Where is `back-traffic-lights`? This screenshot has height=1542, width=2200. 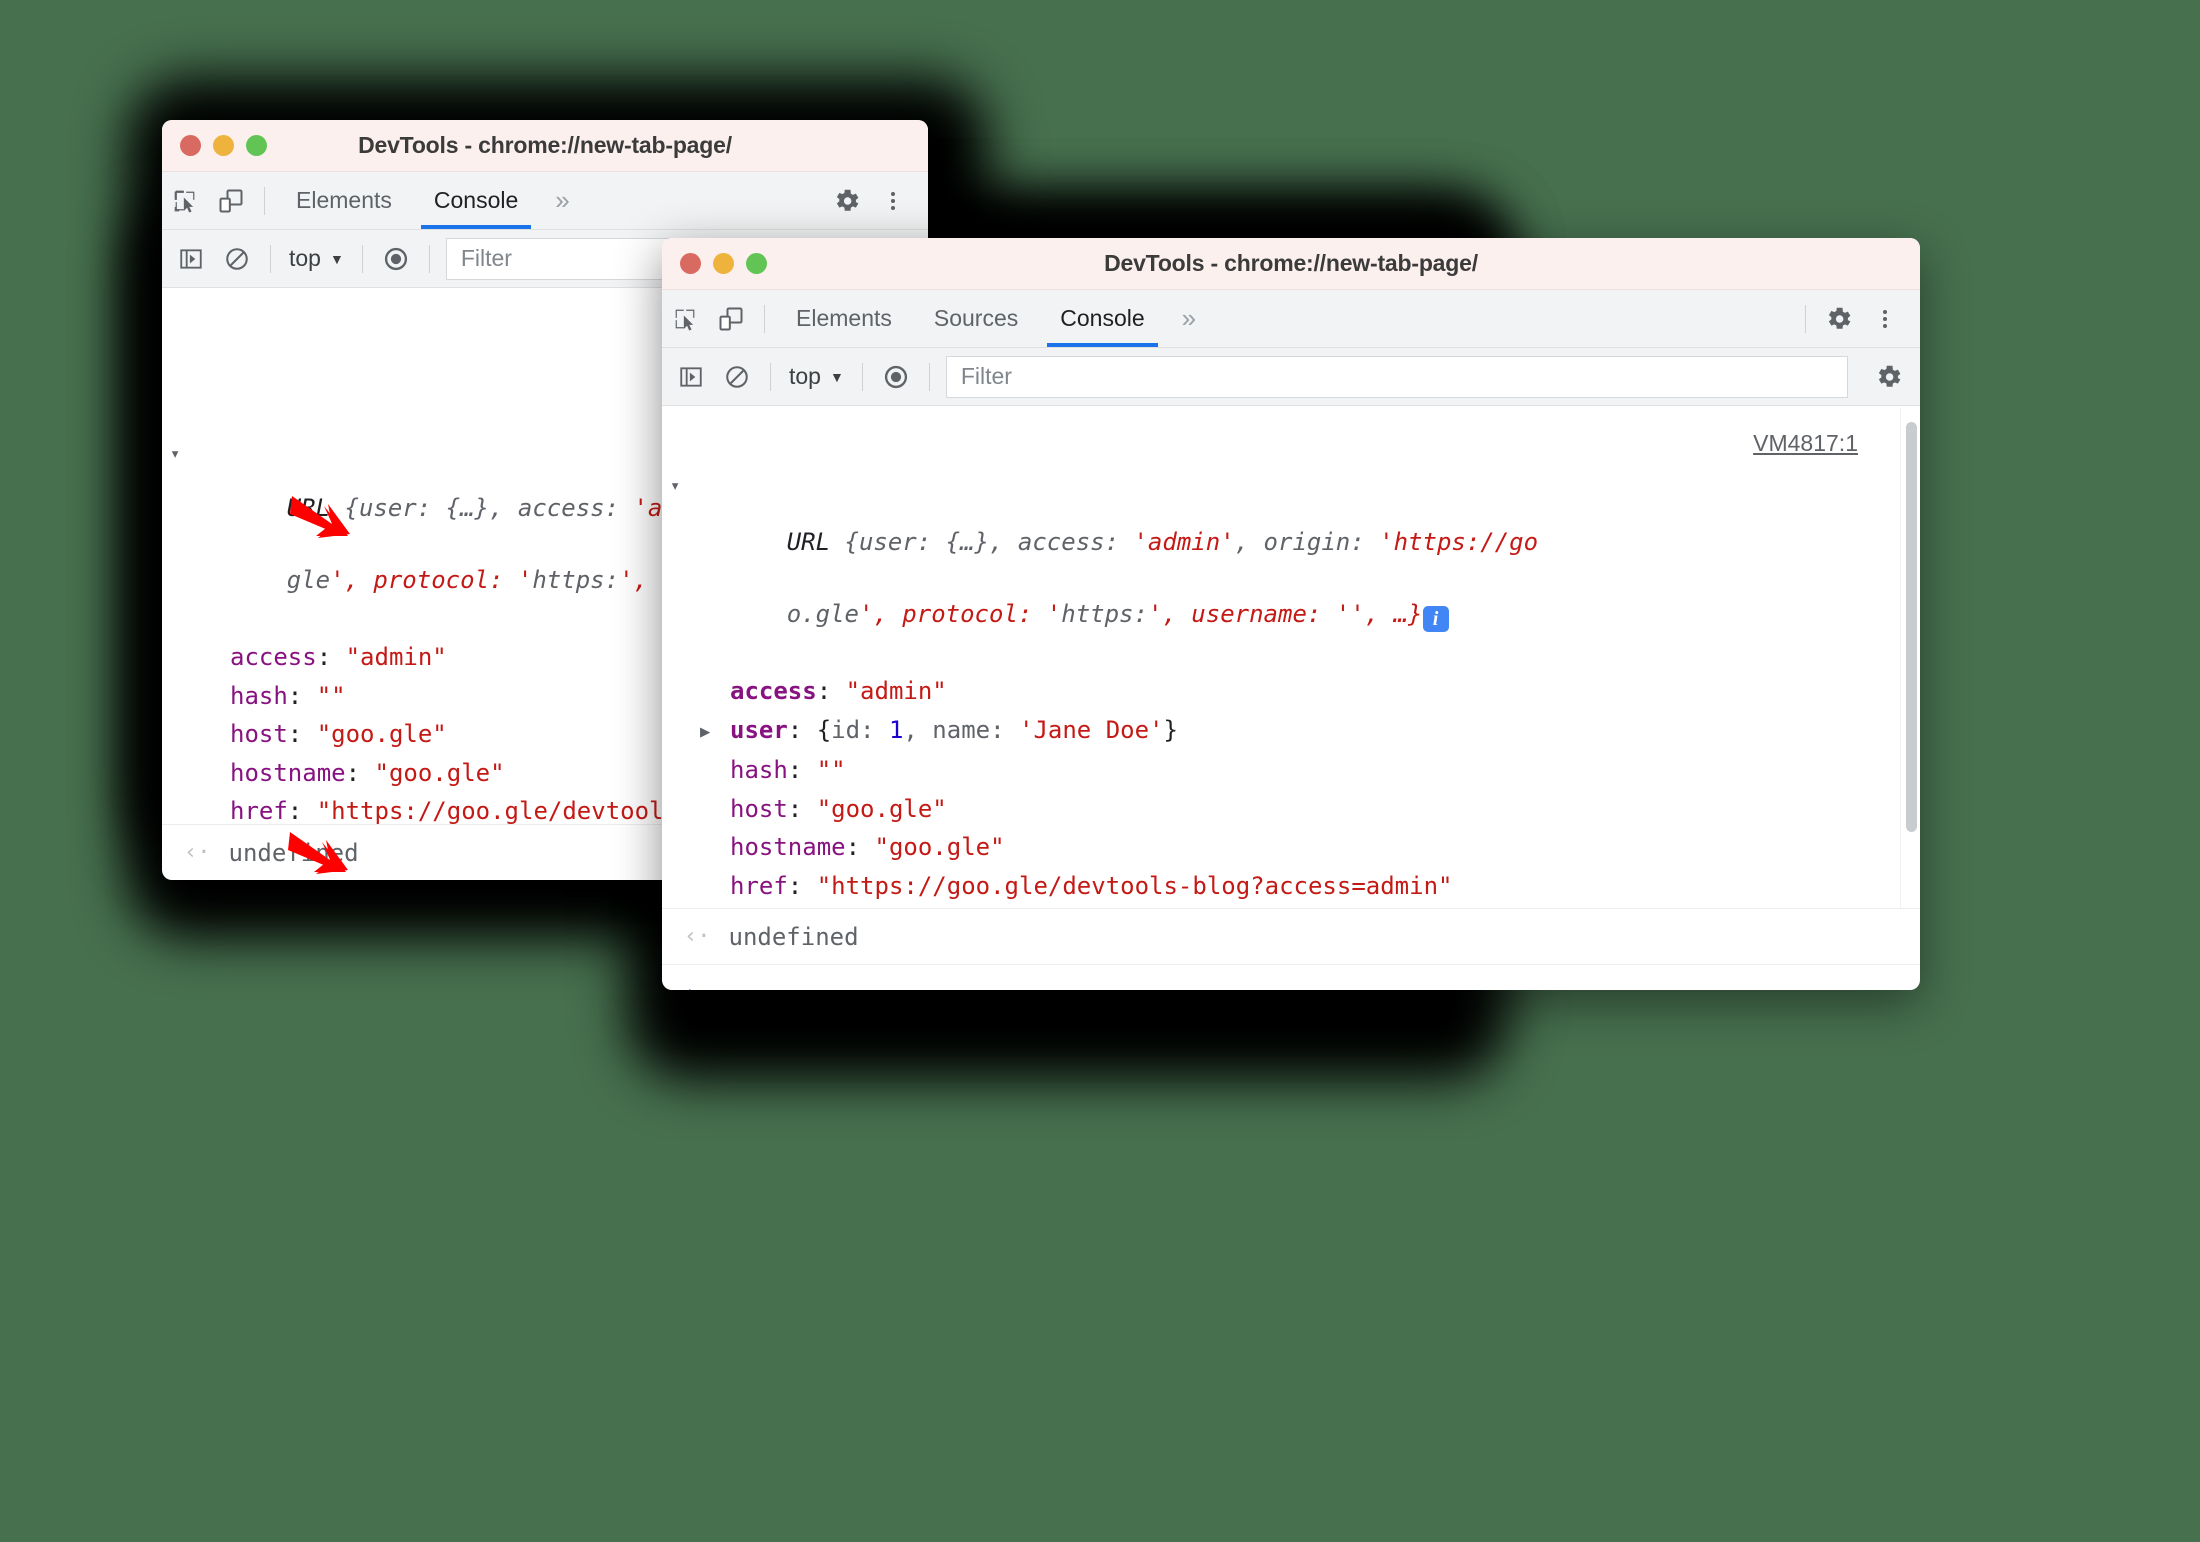
back-traffic-lights is located at coordinates (214, 145).